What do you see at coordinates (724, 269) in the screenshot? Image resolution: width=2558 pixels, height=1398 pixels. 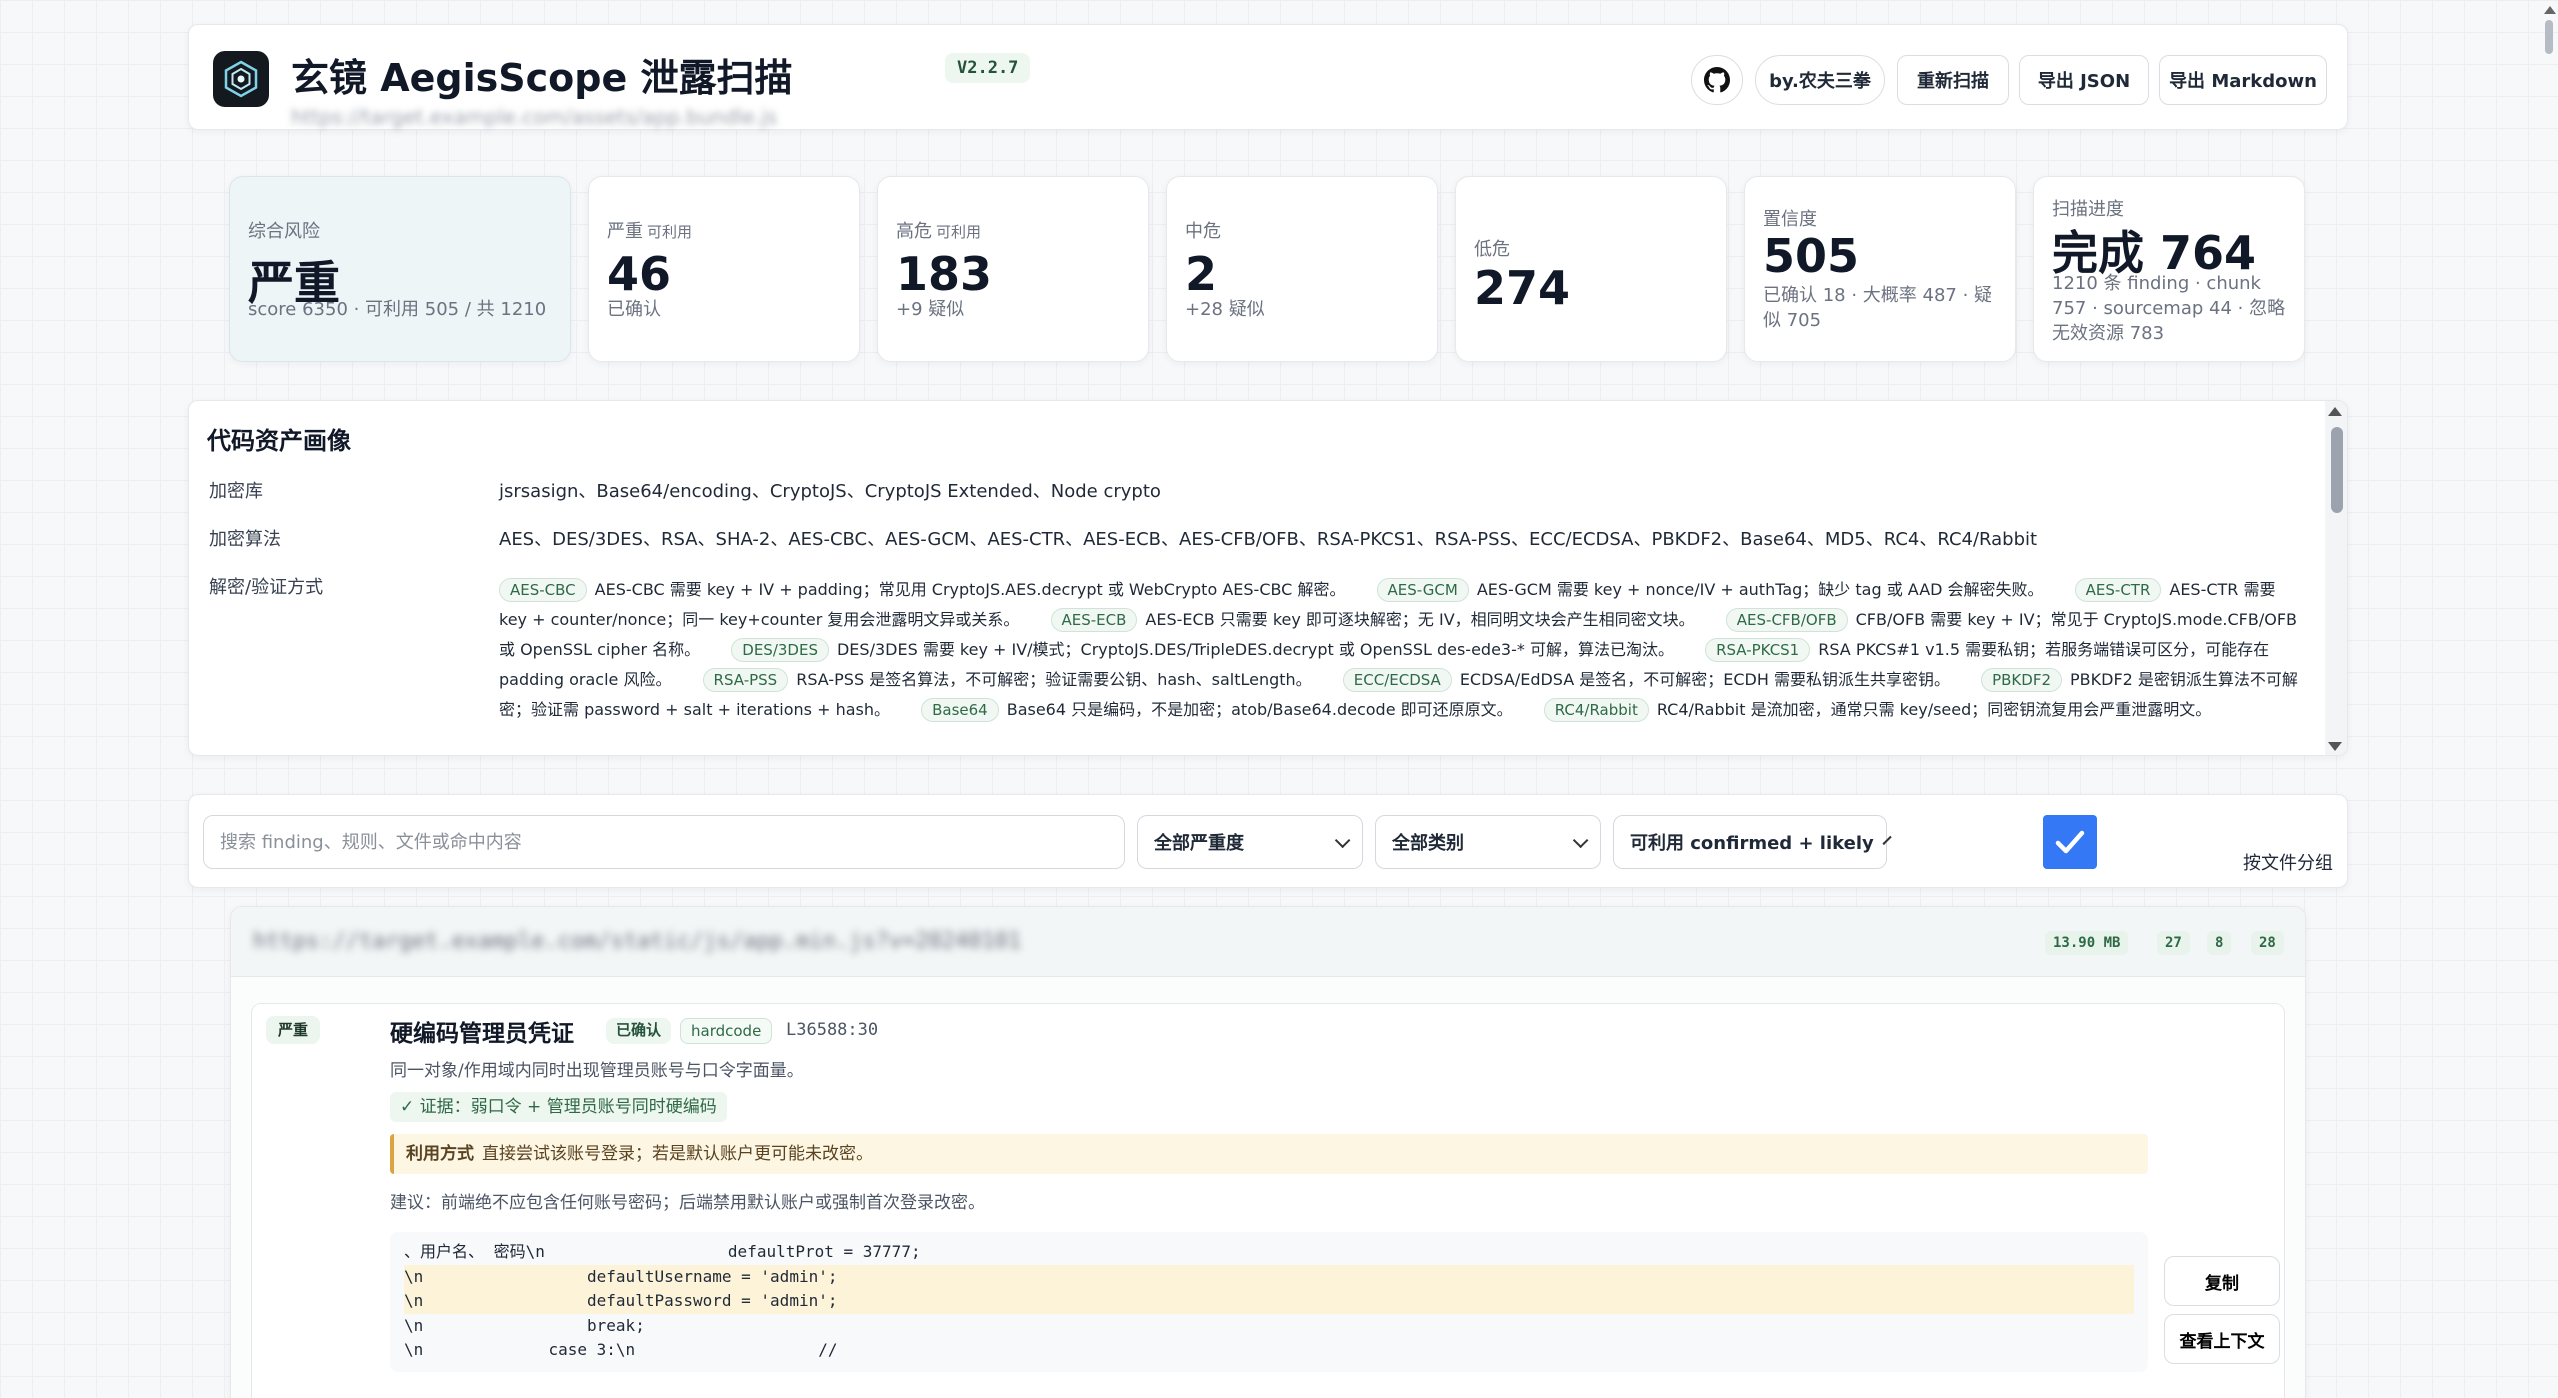 I see `stat-critical: 严重 可利用 46 已确认` at bounding box center [724, 269].